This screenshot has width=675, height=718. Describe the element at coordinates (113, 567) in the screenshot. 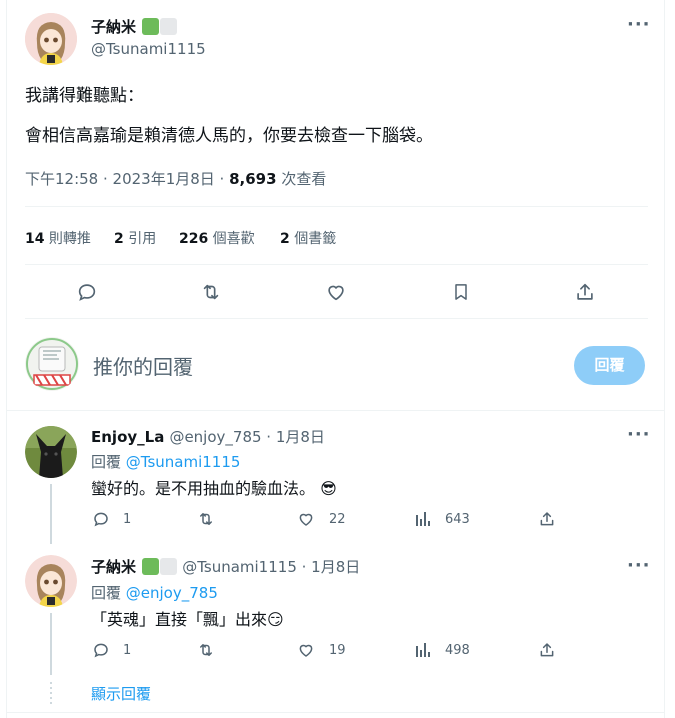

I see `reply-display-name: 子納米` at that location.